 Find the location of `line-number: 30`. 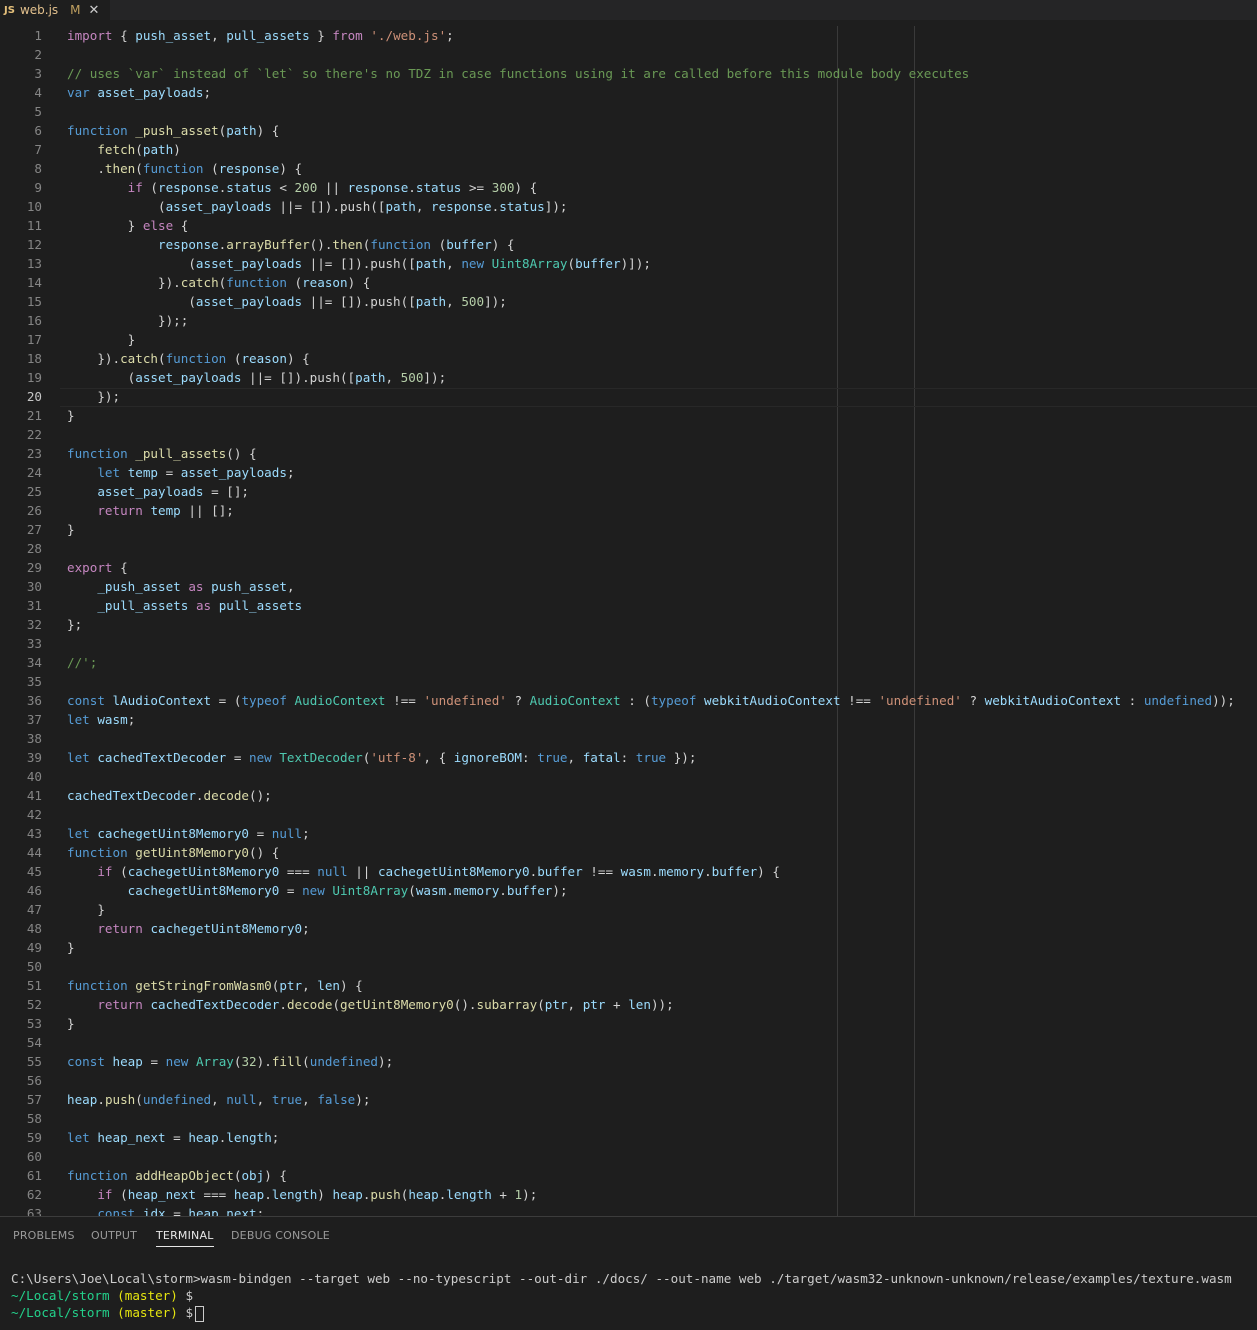

line-number: 30 is located at coordinates (34, 586).